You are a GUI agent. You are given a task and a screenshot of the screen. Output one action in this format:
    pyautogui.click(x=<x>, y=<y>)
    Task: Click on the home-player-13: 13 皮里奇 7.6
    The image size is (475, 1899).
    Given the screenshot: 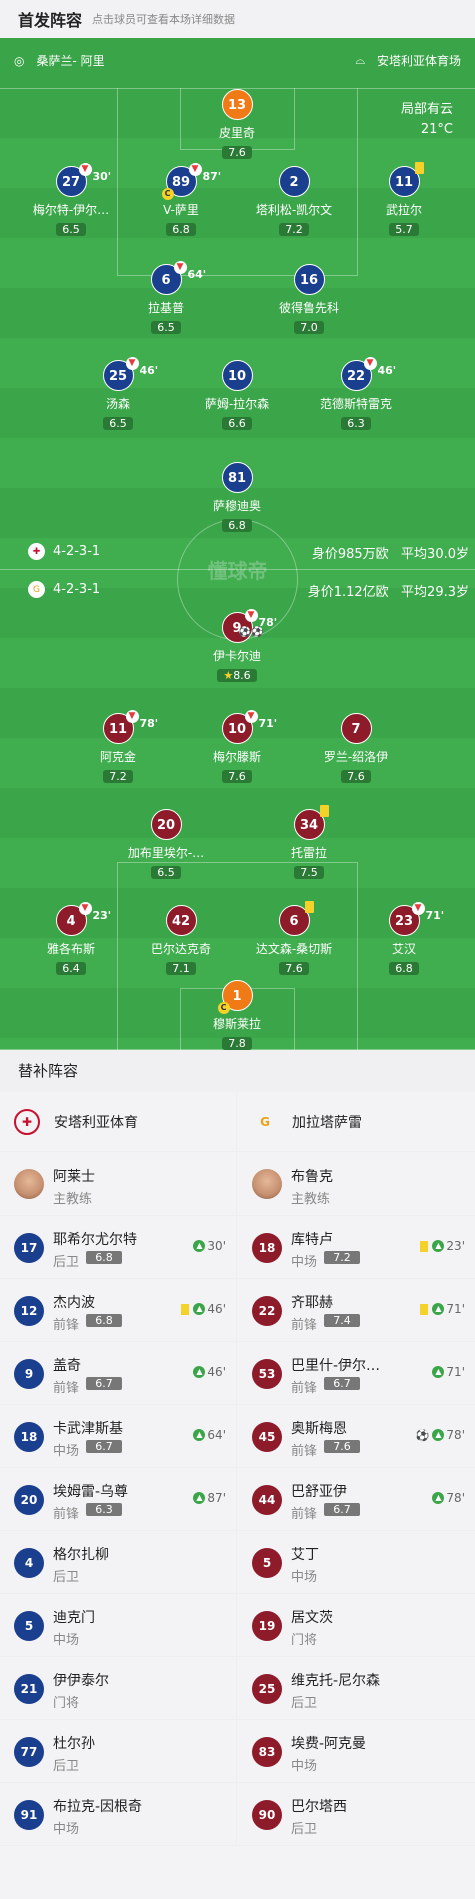 What is the action you would take?
    pyautogui.click(x=237, y=124)
    